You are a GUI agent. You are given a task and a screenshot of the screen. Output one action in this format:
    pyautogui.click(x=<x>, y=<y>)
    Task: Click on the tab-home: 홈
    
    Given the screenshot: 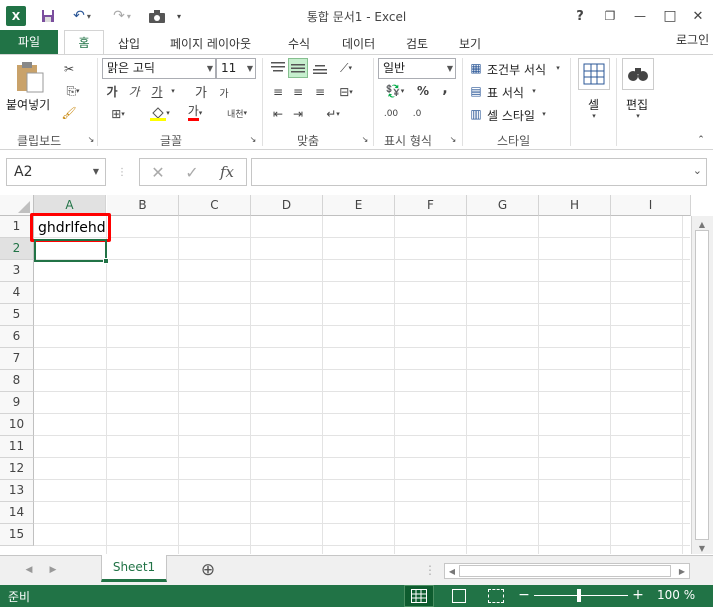 What is the action you would take?
    pyautogui.click(x=84, y=42)
    